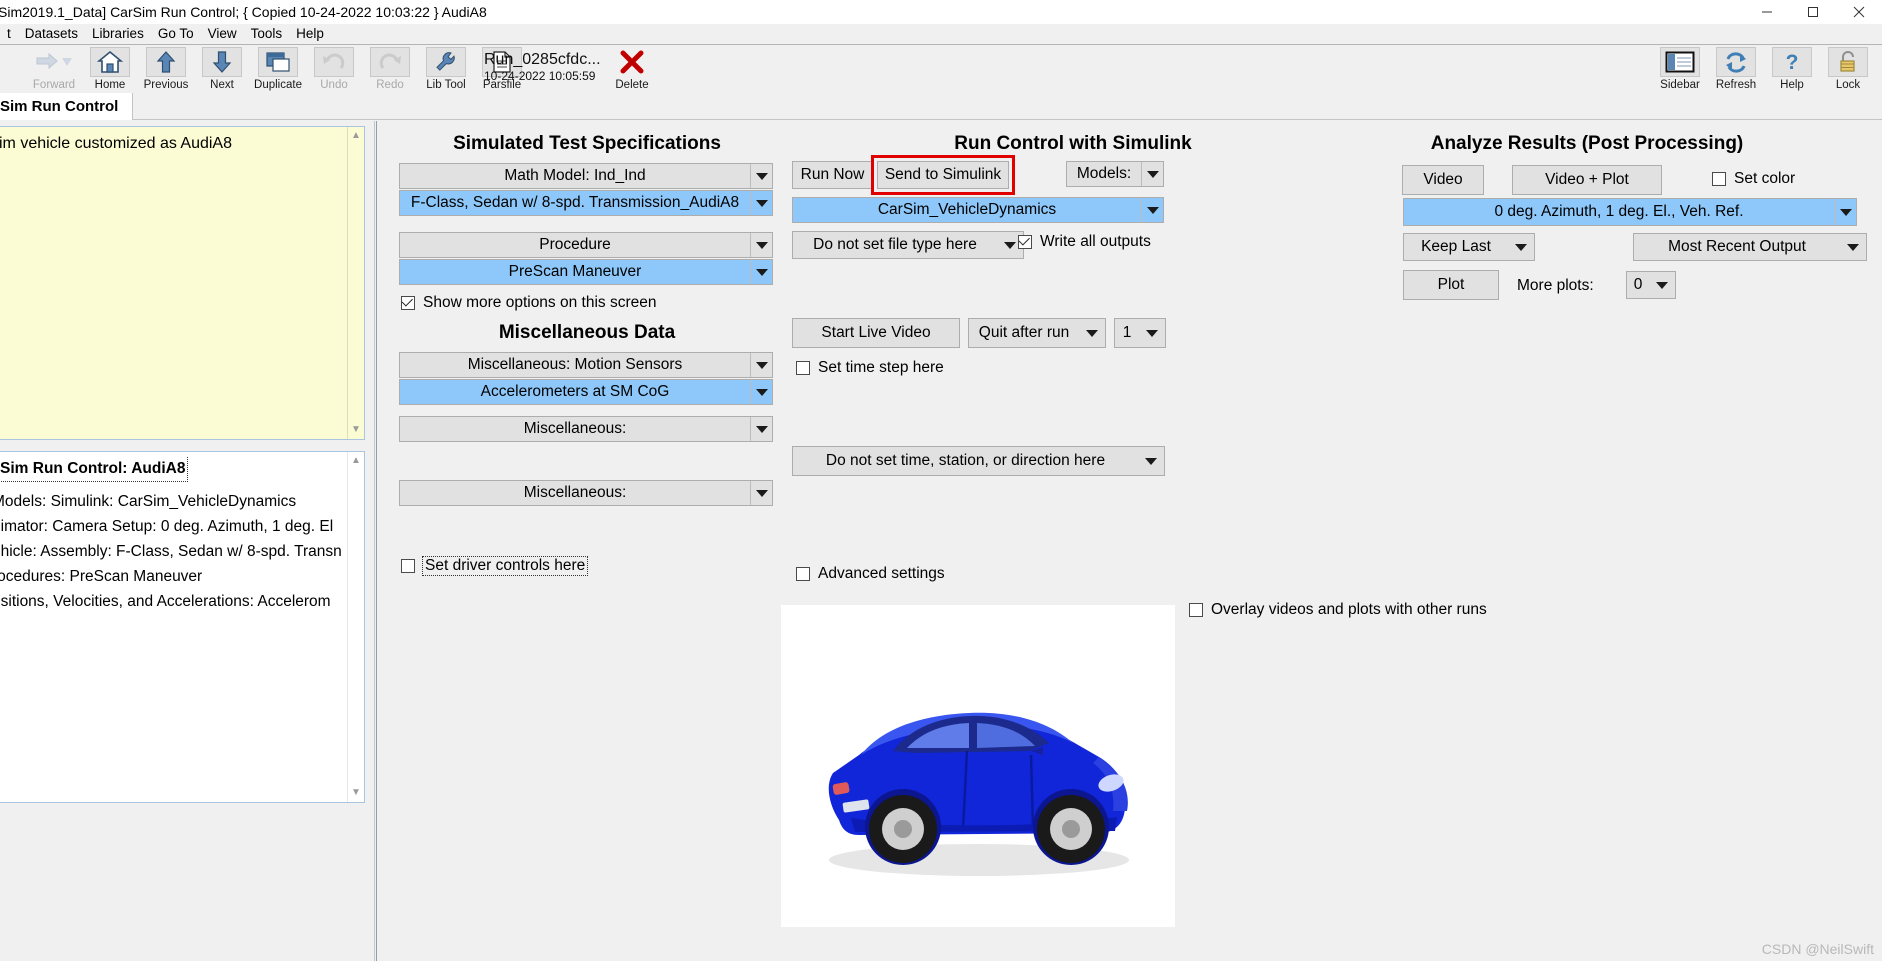  Describe the element at coordinates (1443, 180) in the screenshot. I see `video-button: Video` at that location.